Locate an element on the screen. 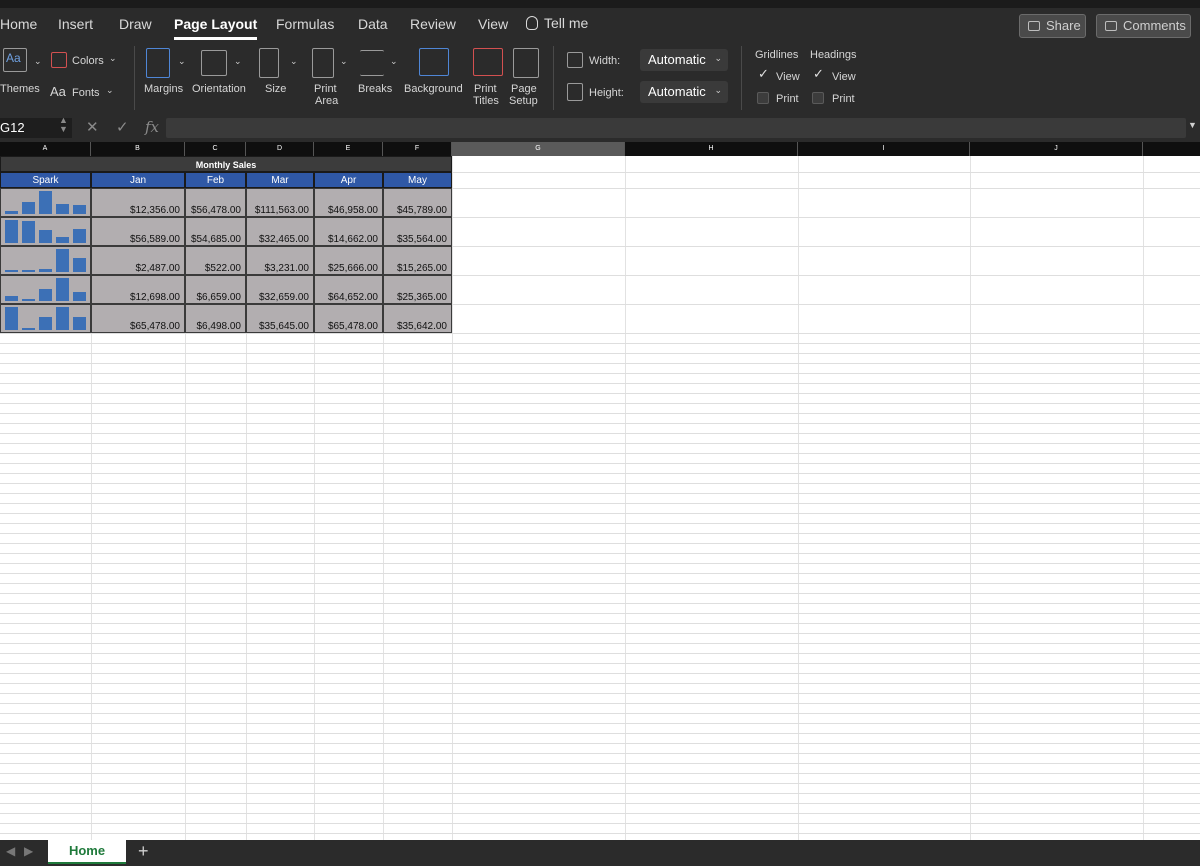 This screenshot has width=1200, height=866. height-dropdown: Automatic ⌄ is located at coordinates (684, 92).